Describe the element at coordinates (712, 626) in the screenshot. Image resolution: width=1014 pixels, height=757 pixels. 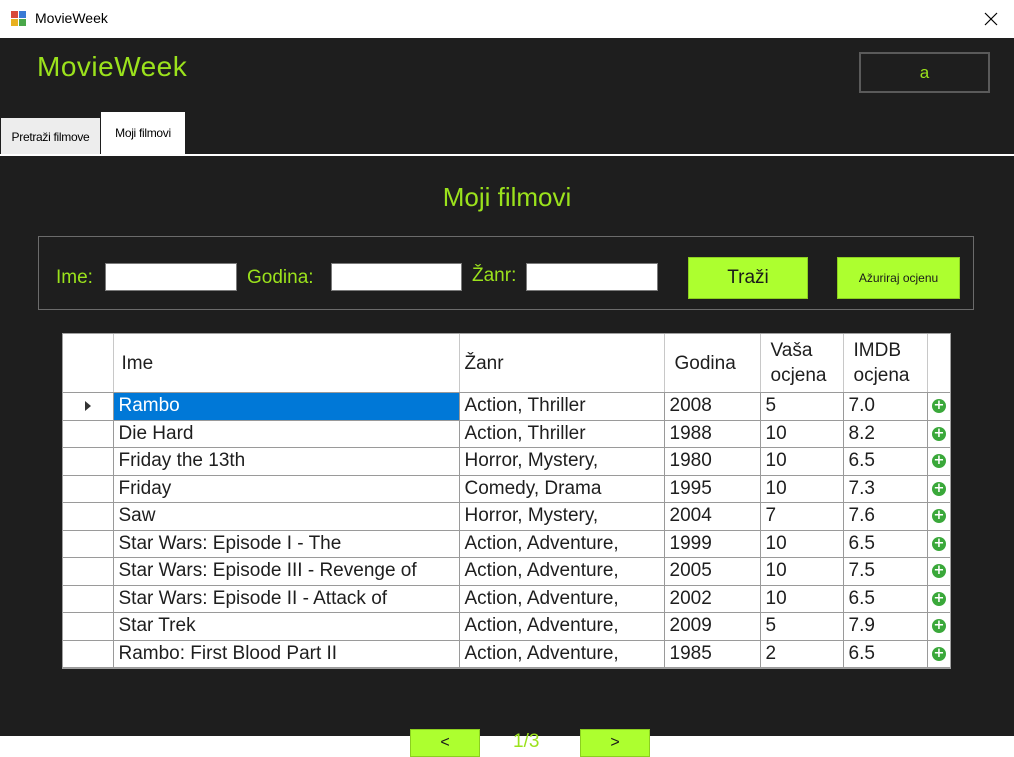
I see `cell-year: 2009` at that location.